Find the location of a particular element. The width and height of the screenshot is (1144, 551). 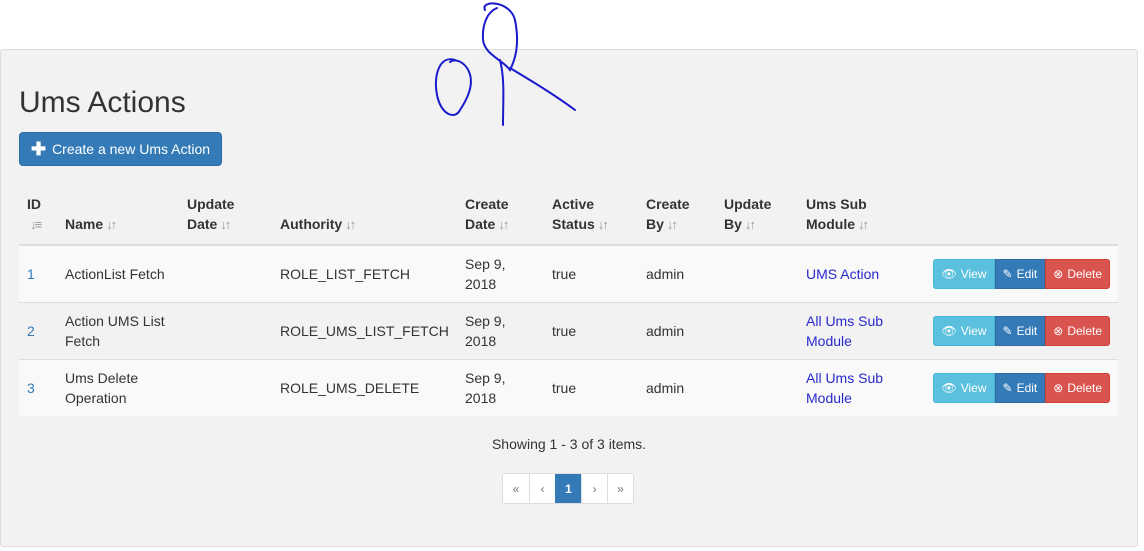

column-header-name: Name ↓↑ is located at coordinates (118, 216).